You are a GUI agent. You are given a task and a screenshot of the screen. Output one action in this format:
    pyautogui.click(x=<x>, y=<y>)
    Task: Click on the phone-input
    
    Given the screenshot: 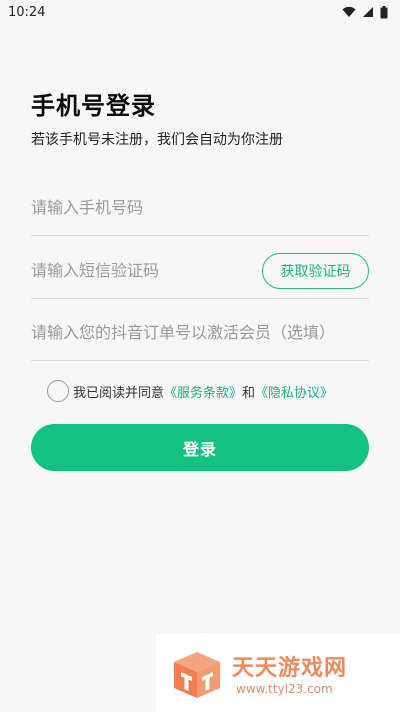 What is the action you would take?
    pyautogui.click(x=200, y=207)
    